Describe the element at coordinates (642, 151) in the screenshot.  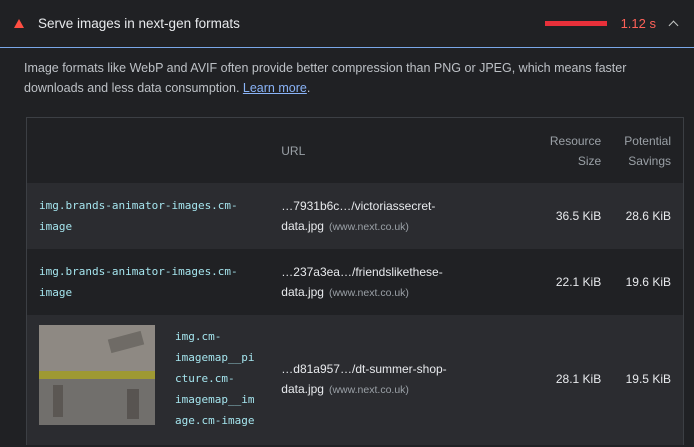
I see `header-potential-savings: Potential Savings` at that location.